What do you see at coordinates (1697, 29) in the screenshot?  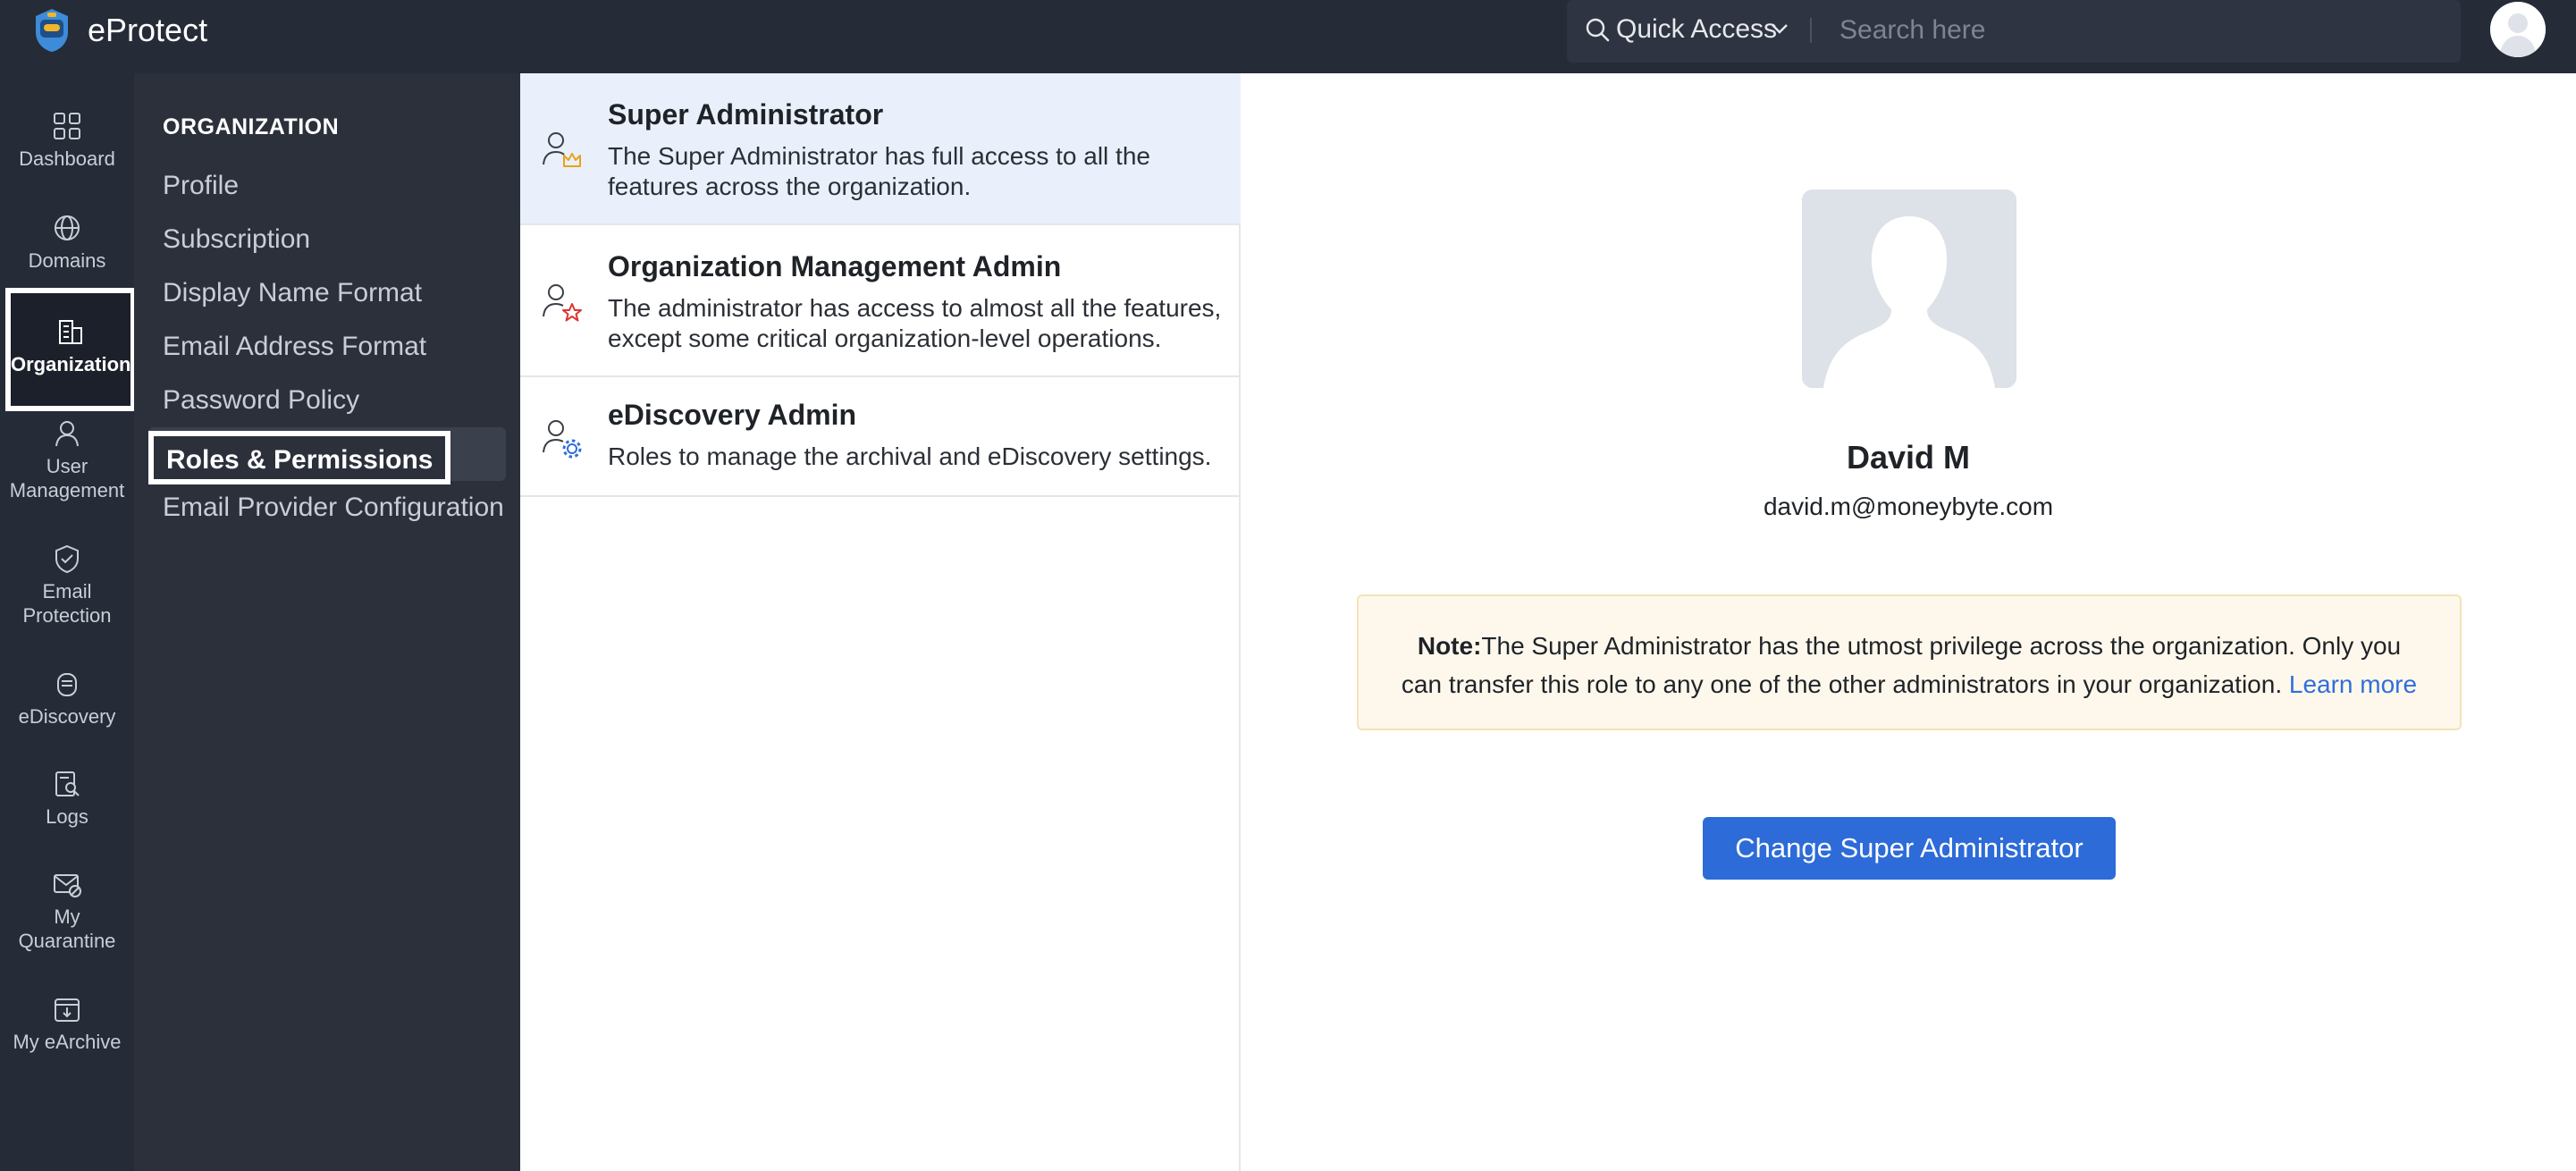 I see `quick-access-dropdown: Quick Access` at bounding box center [1697, 29].